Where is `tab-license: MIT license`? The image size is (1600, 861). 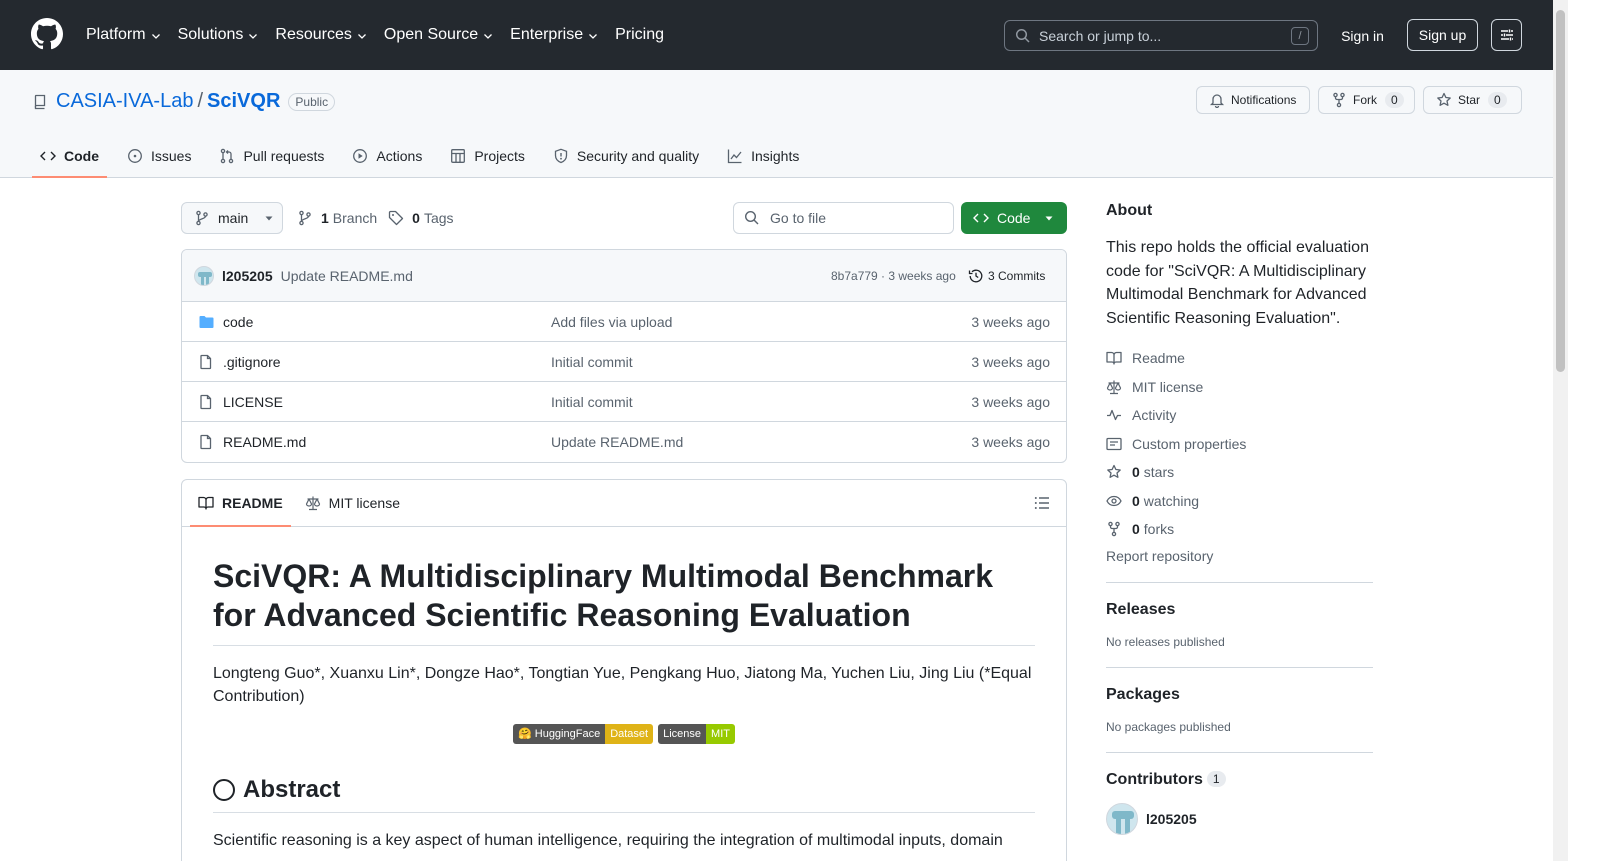
tab-license: MIT license is located at coordinates (352, 503).